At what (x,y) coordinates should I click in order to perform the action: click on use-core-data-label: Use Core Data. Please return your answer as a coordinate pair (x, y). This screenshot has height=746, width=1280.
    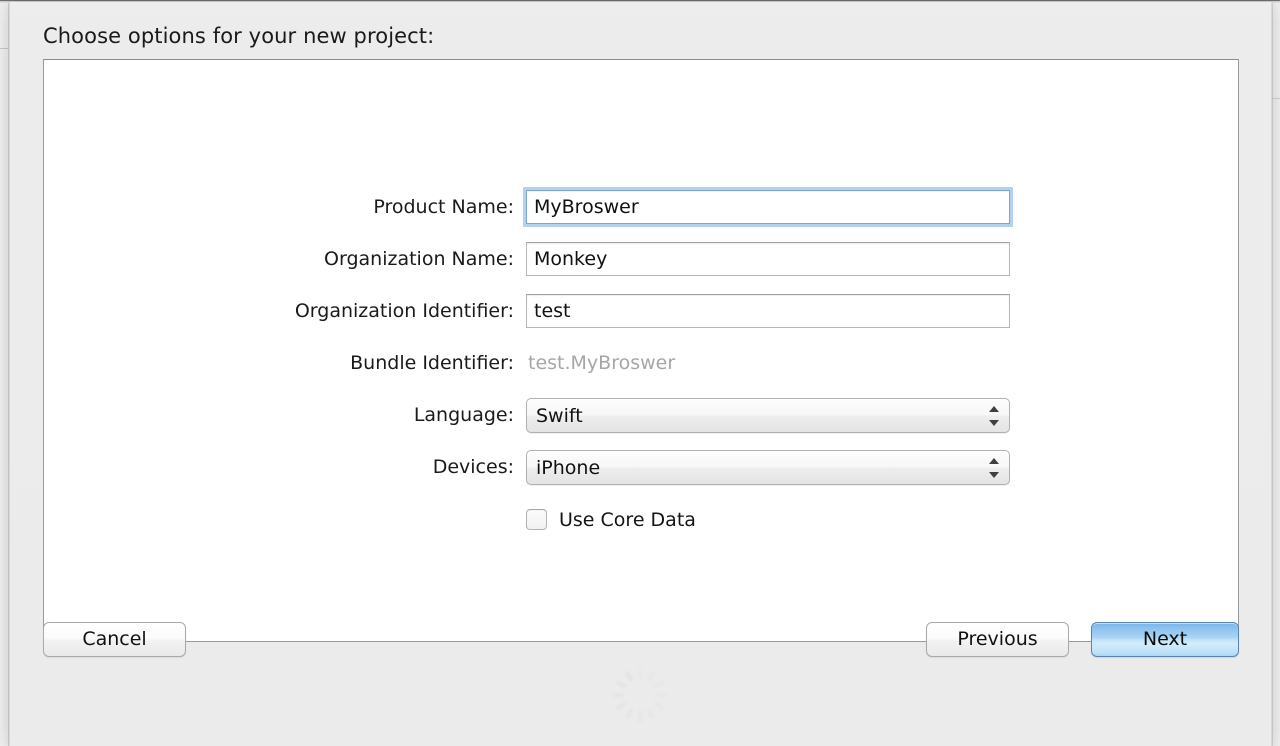
    Looking at the image, I should click on (627, 520).